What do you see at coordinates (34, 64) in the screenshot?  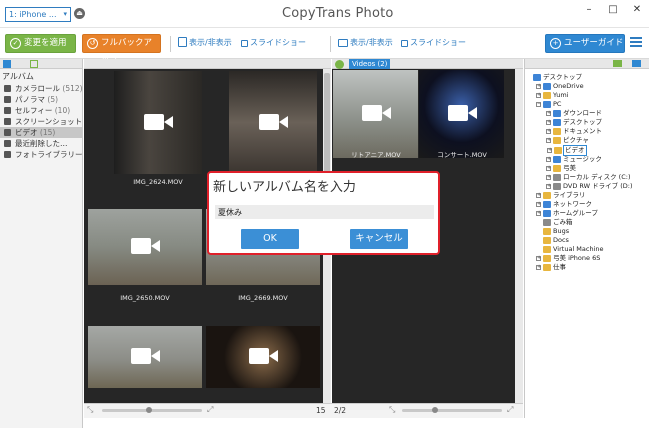 I see `home-icon` at bounding box center [34, 64].